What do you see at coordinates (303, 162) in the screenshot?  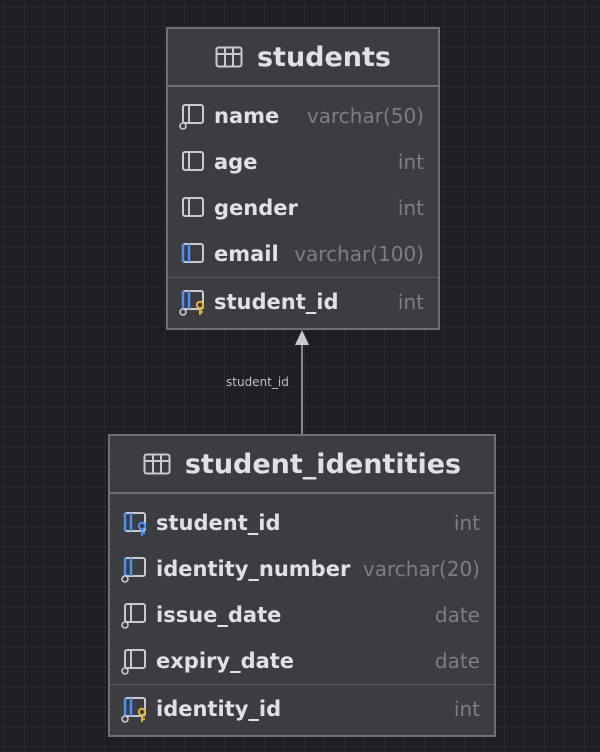 I see `column-row-age: age int` at bounding box center [303, 162].